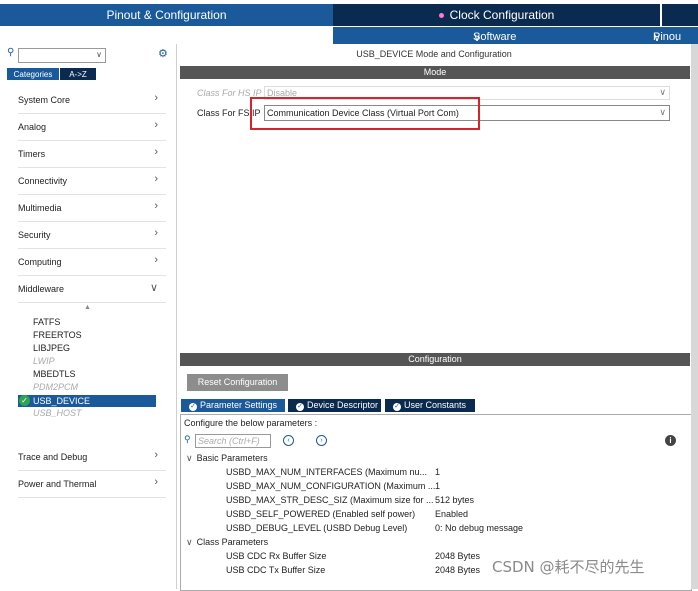 This screenshot has height=591, width=698. What do you see at coordinates (51, 348) in the screenshot?
I see `middleware-item-libjpeg: LIBJPEG` at bounding box center [51, 348].